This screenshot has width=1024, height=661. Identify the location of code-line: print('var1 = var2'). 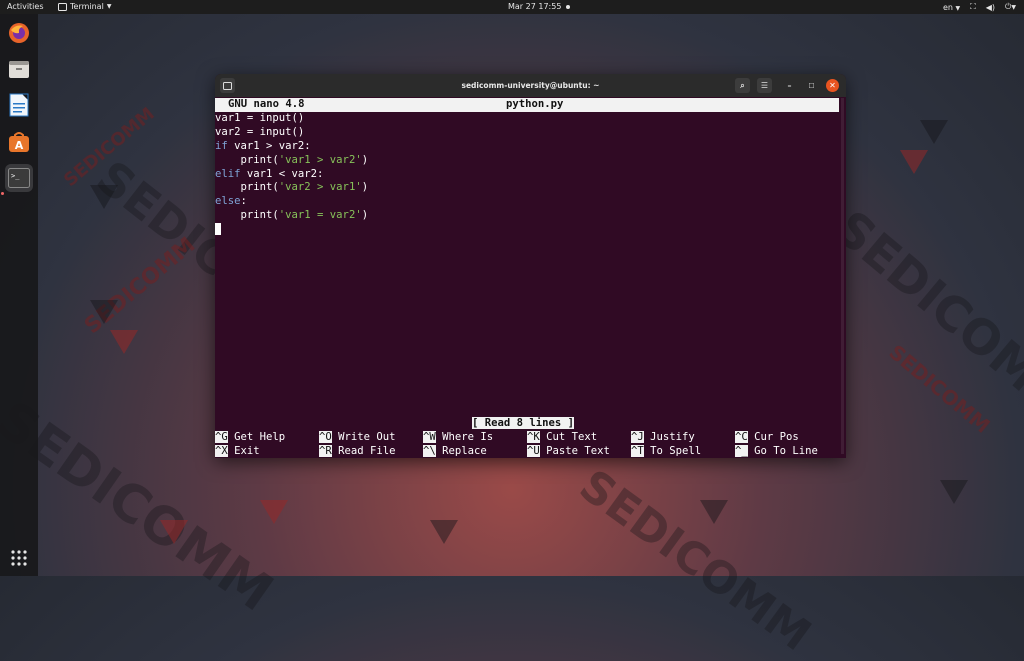
(292, 216).